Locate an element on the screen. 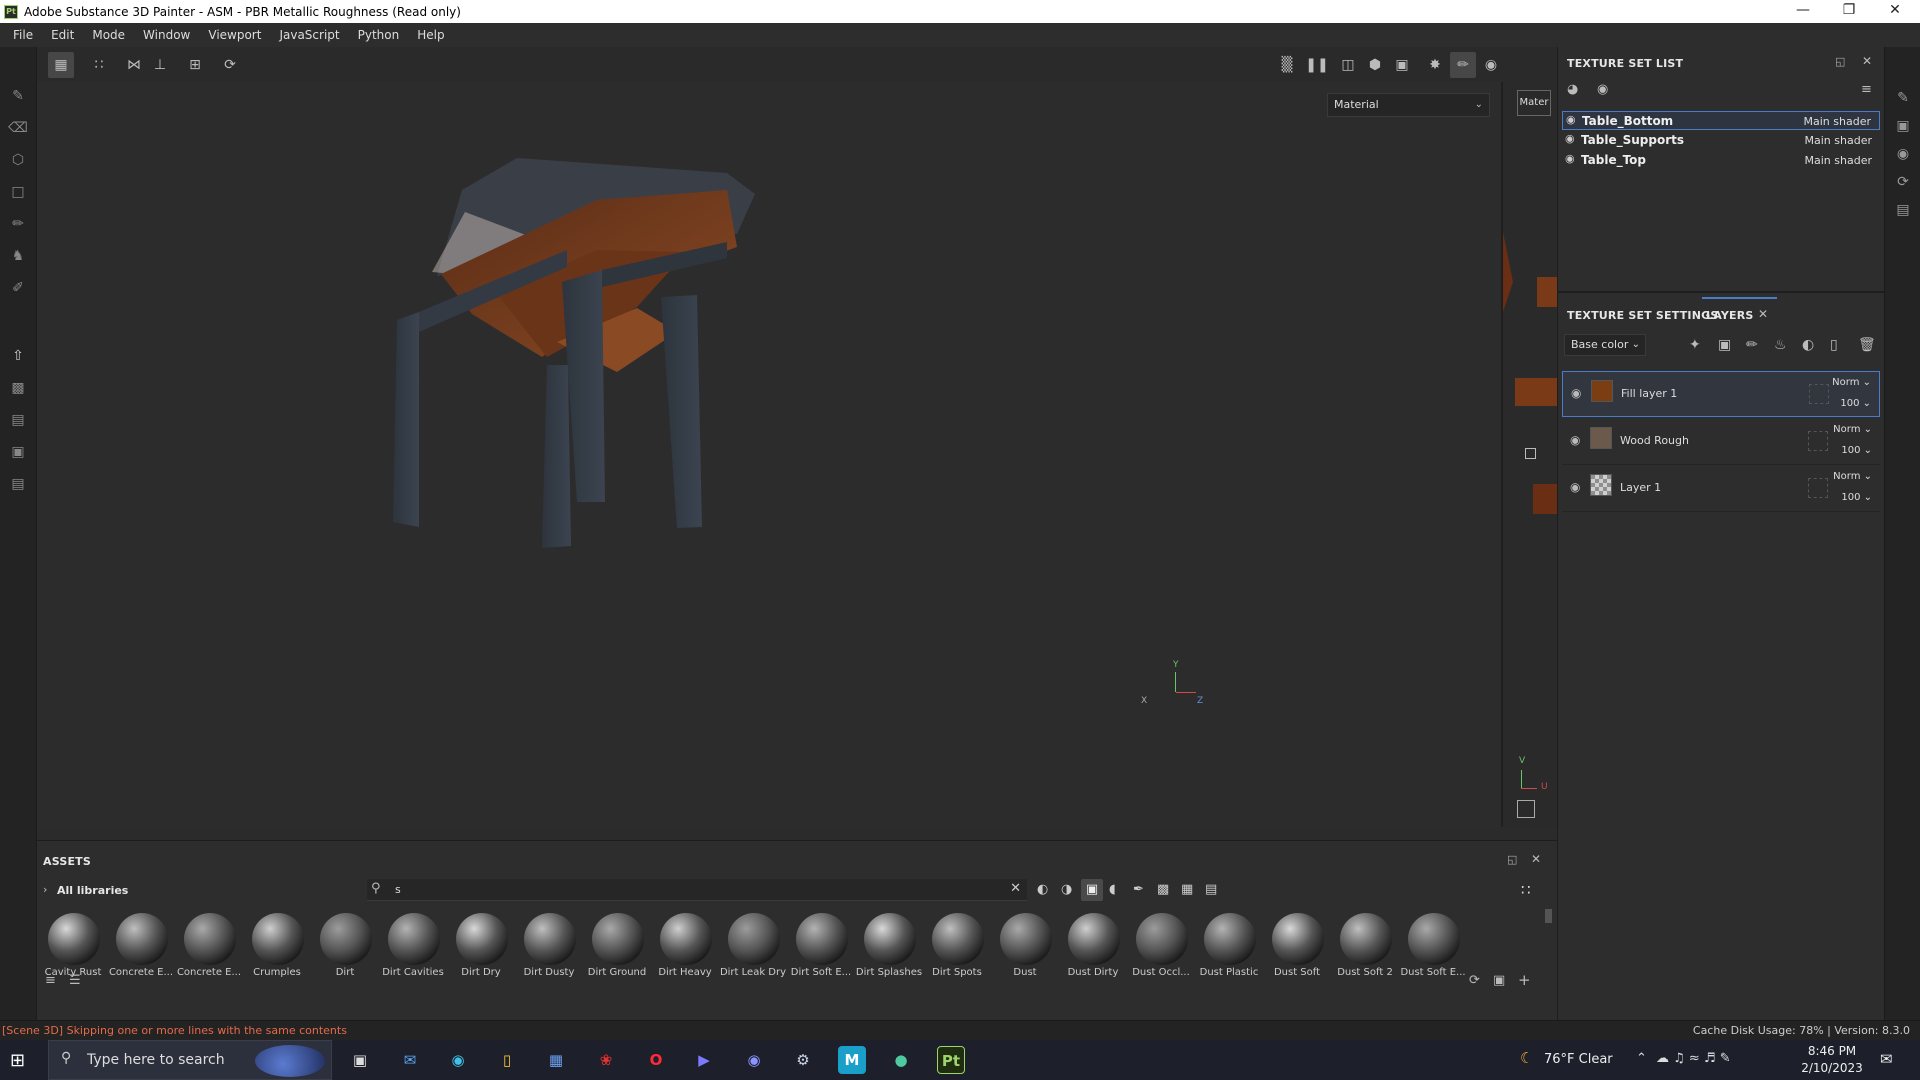 This screenshot has width=1920, height=1080. clock-time: 8:46 PM is located at coordinates (1832, 1051).